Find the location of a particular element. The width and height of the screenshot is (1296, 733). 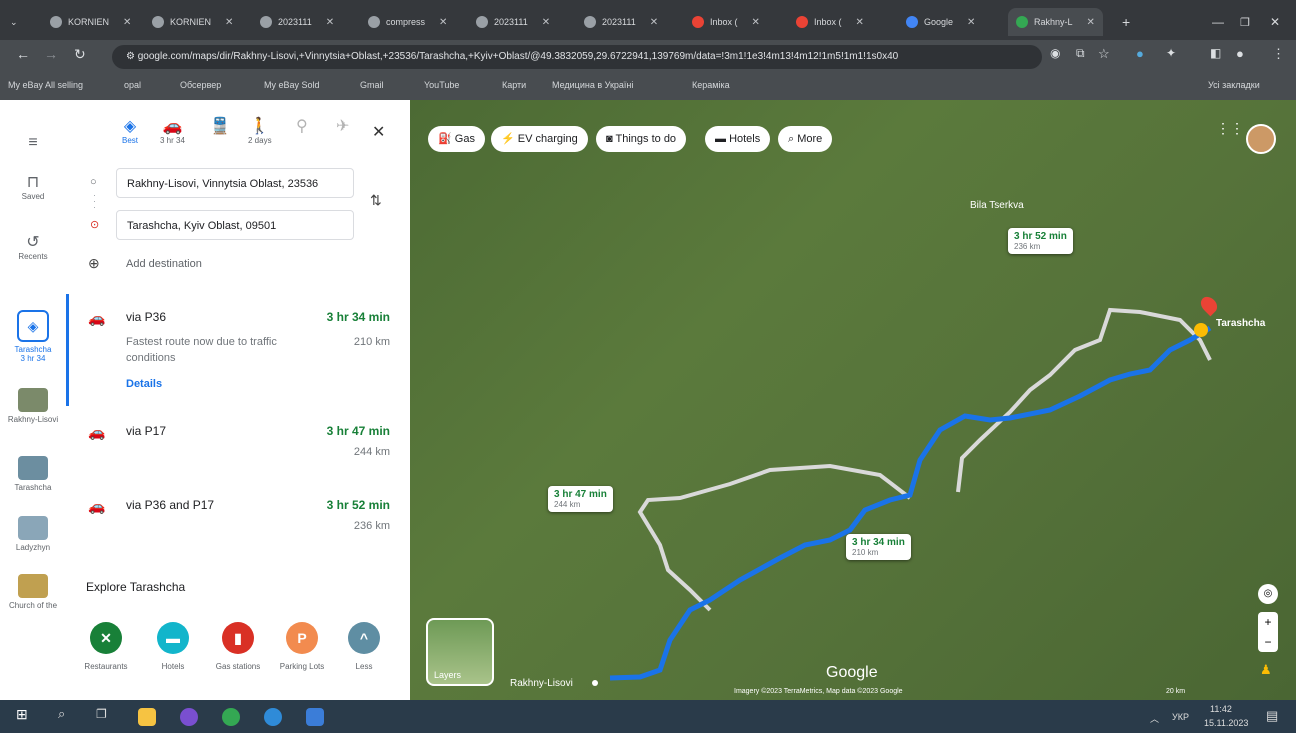

side-panel-icon: ◧ is located at coordinates (1215, 53).